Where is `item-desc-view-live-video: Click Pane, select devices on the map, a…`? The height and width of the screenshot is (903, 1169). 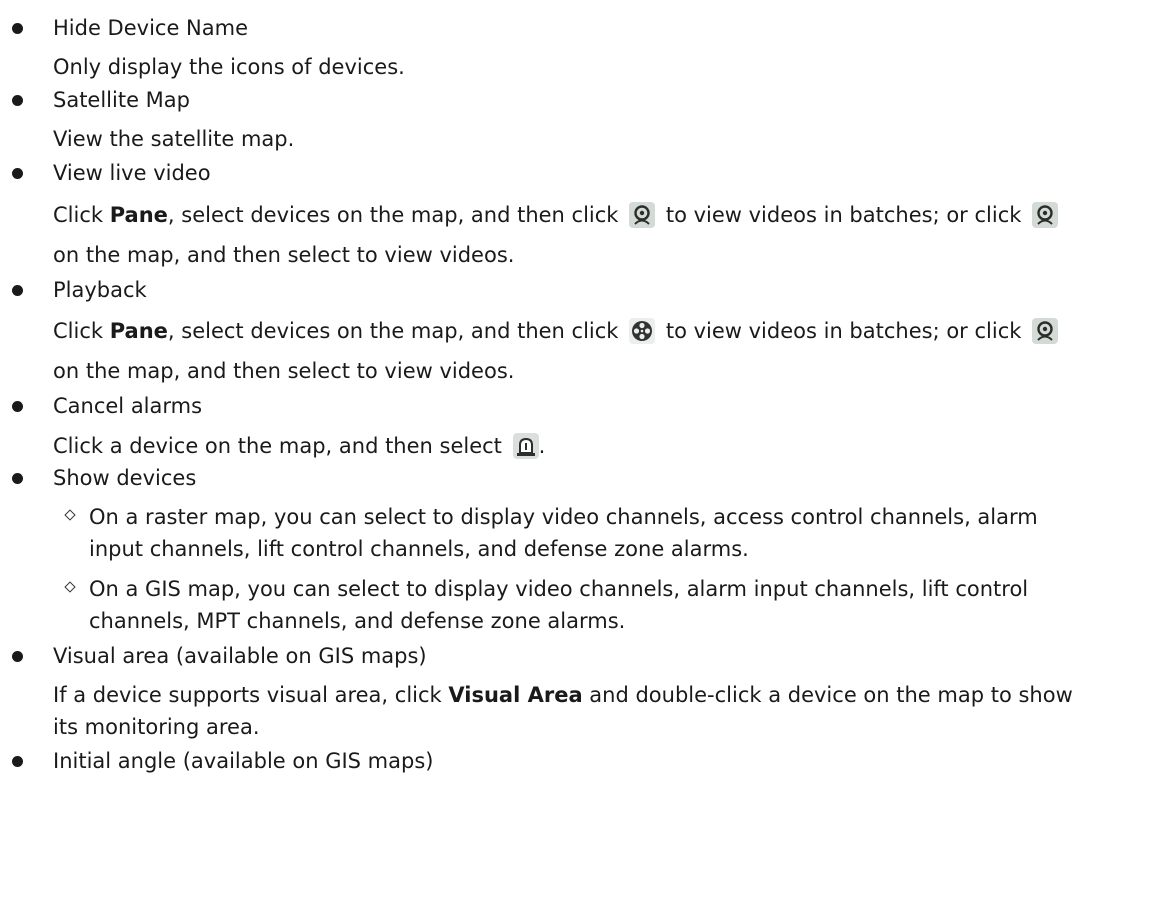
item-desc-view-live-video: Click Pane, select devices on the map, a… is located at coordinates (557, 215).